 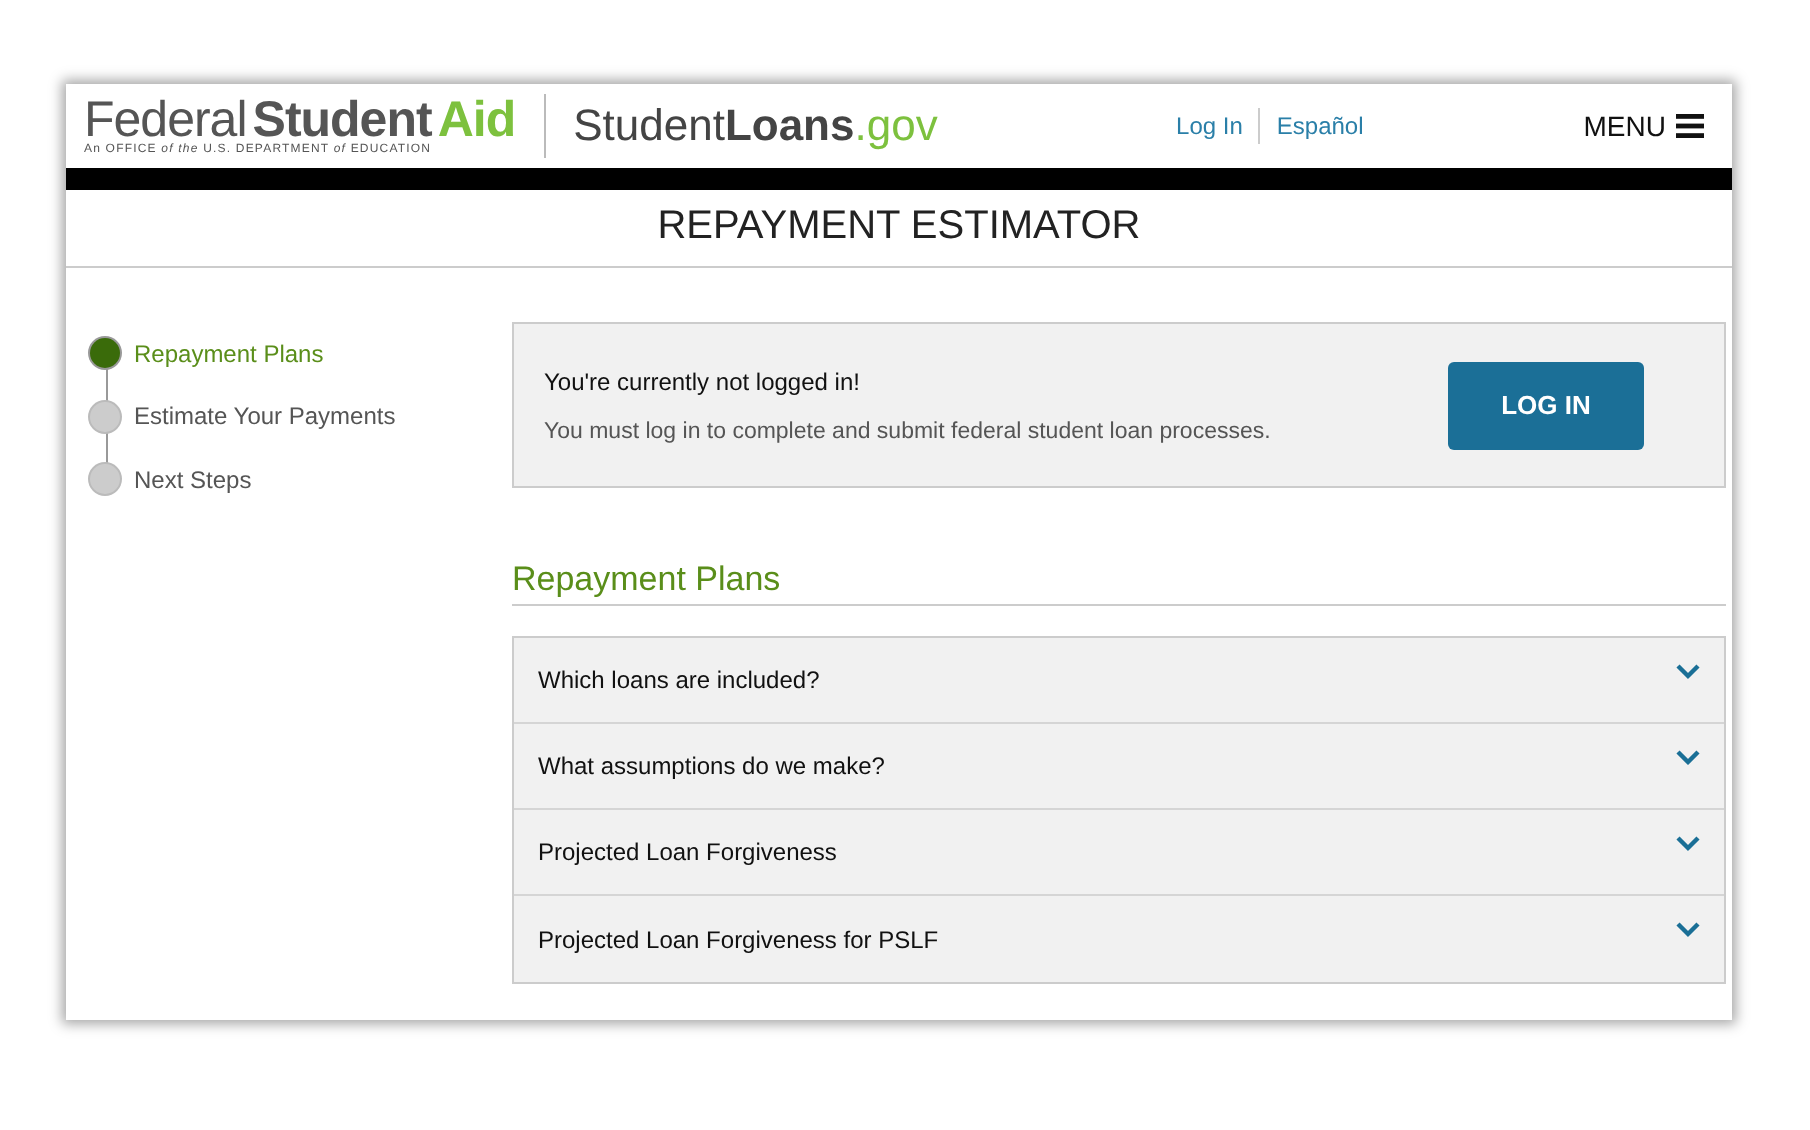 What do you see at coordinates (1320, 126) in the screenshot?
I see `header-link: Español` at bounding box center [1320, 126].